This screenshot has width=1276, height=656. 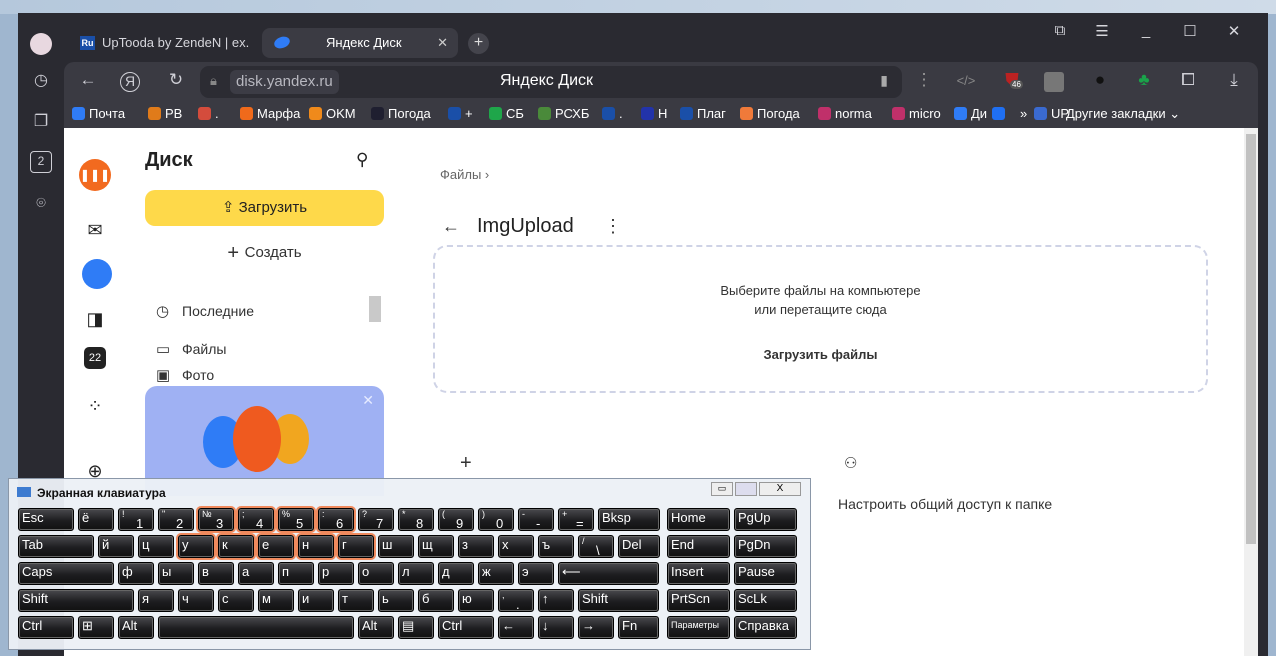 I want to click on tab-uptooda: Ru UpTooda by ZendeN | ex., so click(x=161, y=43).